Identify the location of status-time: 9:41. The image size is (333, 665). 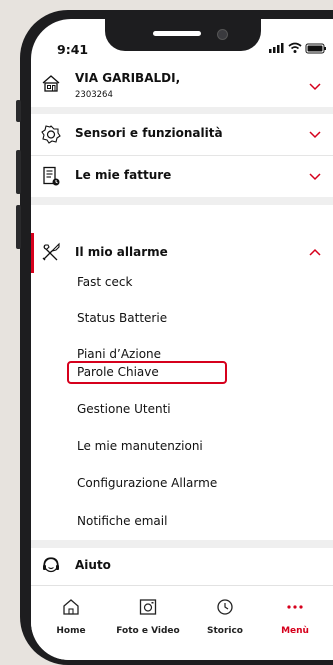
(73, 49).